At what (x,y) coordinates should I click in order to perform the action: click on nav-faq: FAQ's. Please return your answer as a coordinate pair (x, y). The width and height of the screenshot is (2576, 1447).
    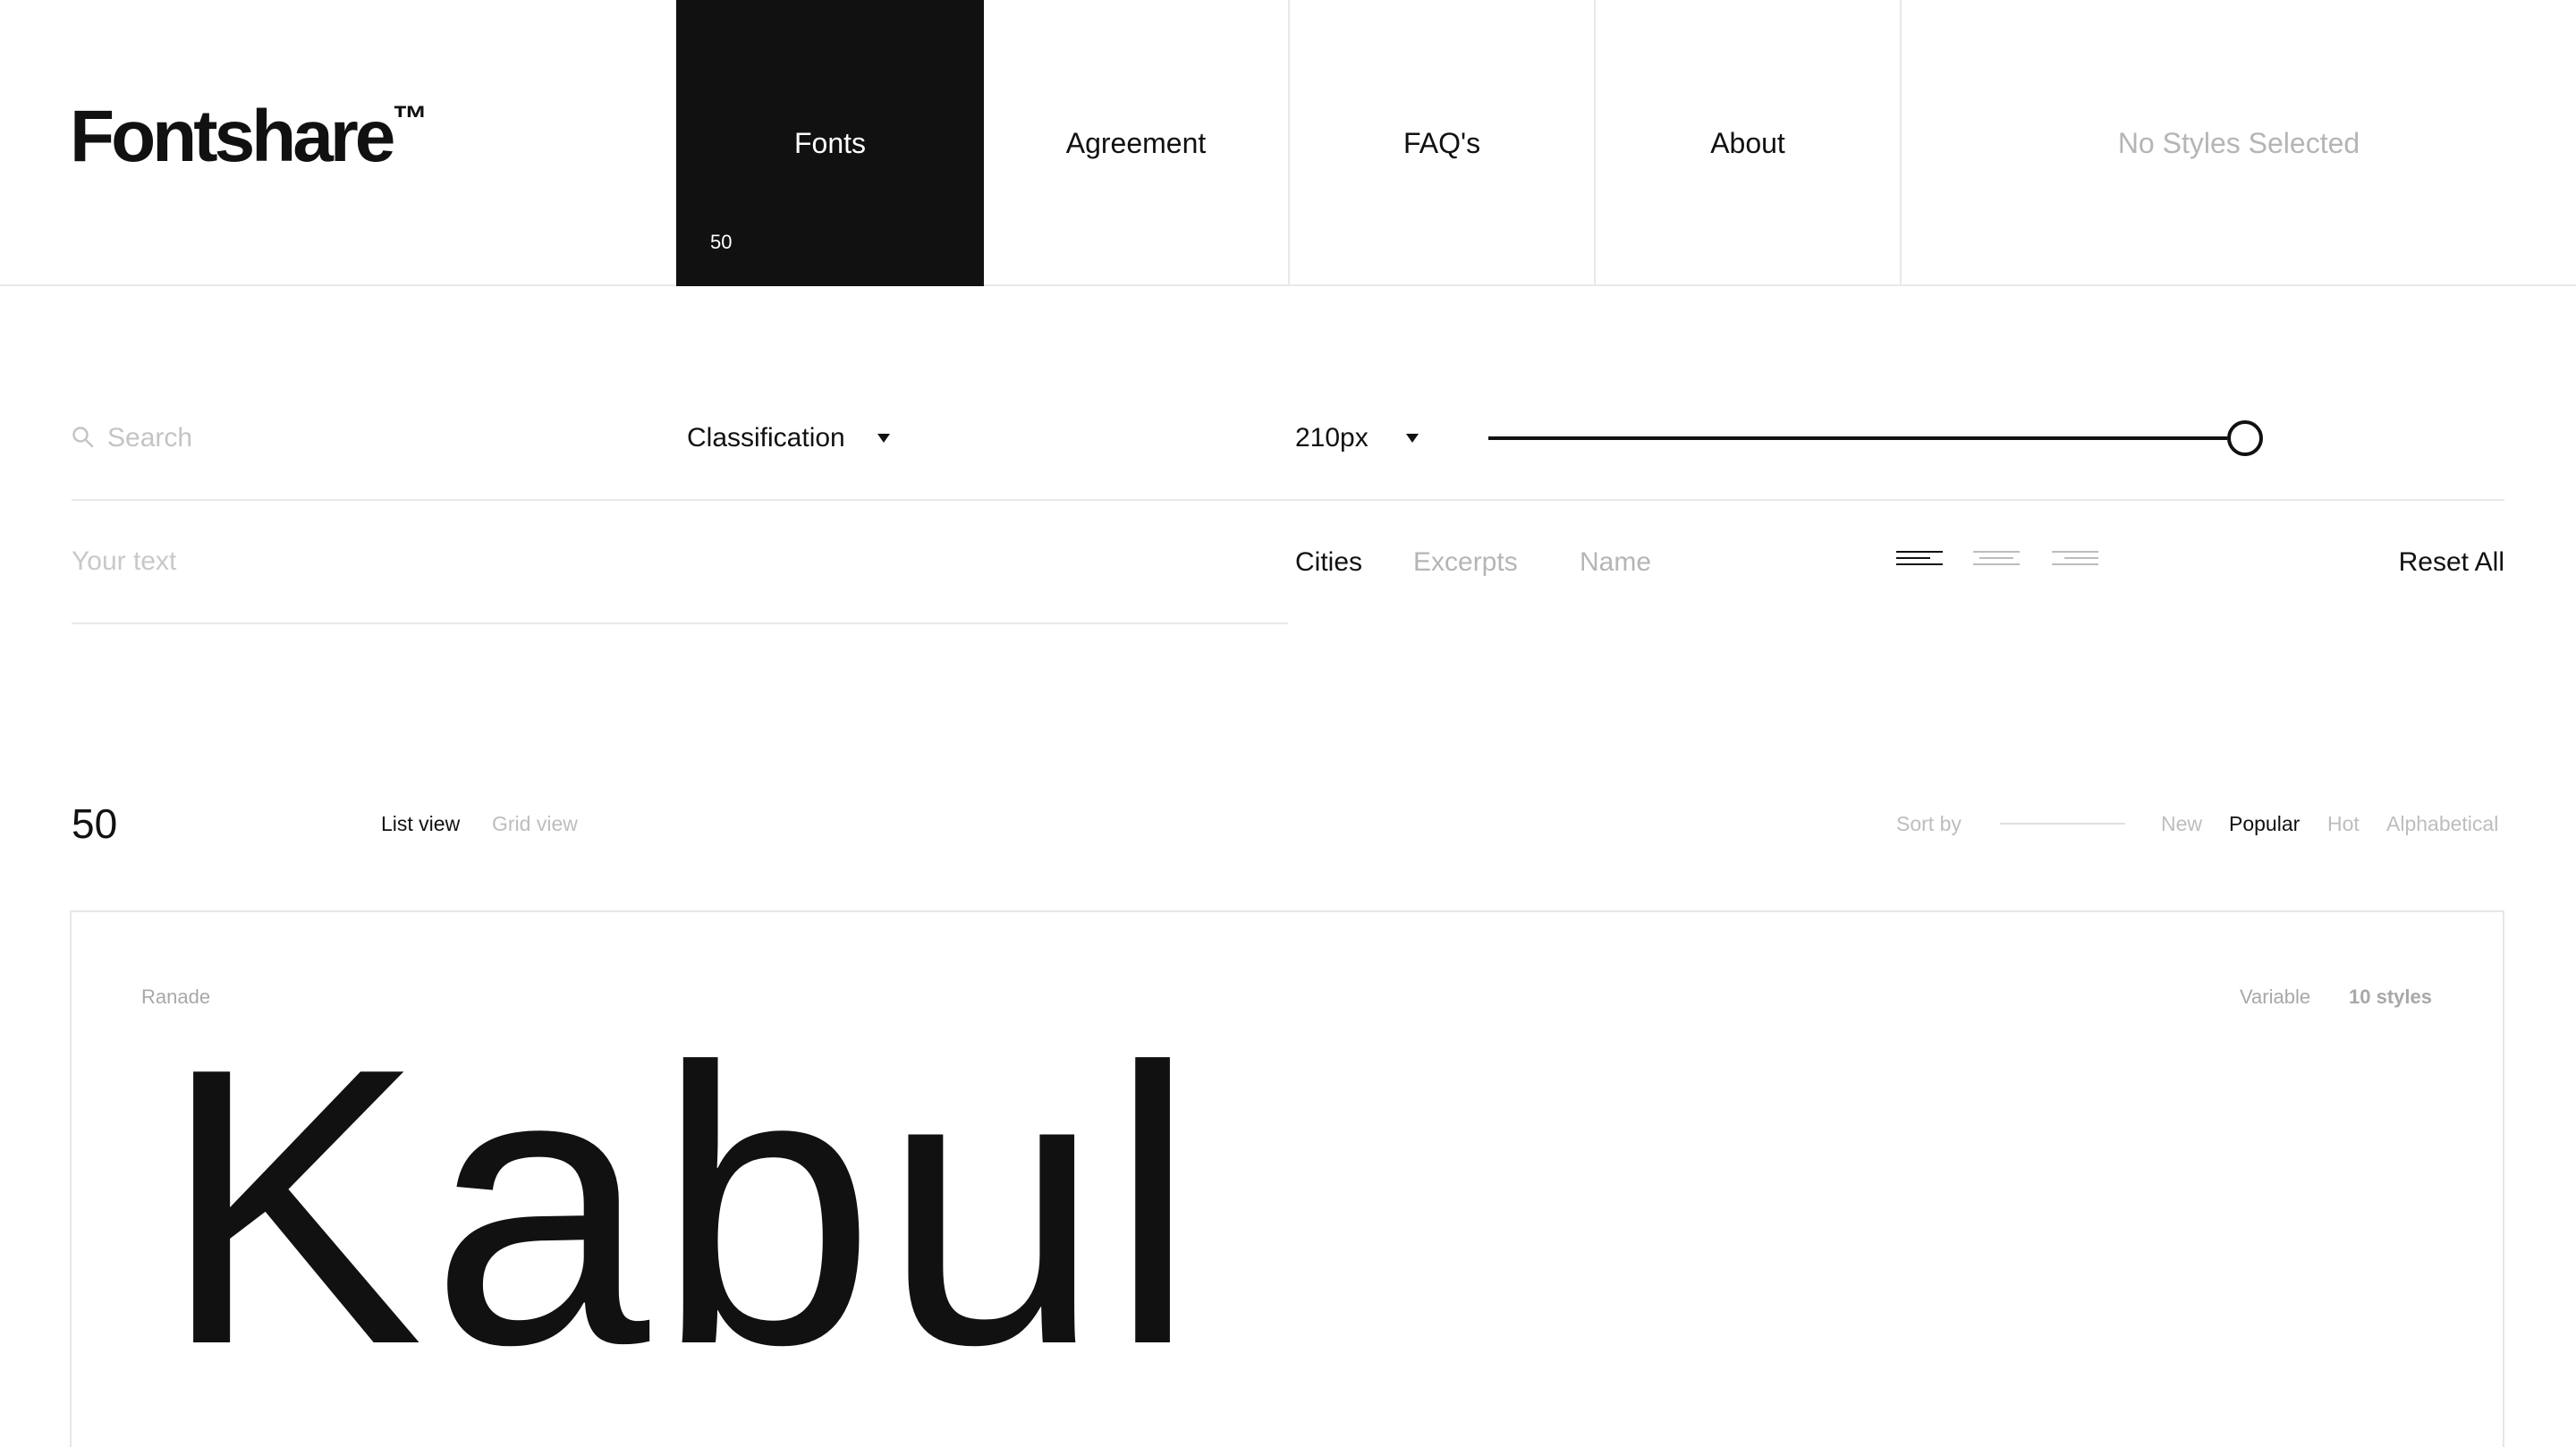
    Looking at the image, I should click on (1441, 142).